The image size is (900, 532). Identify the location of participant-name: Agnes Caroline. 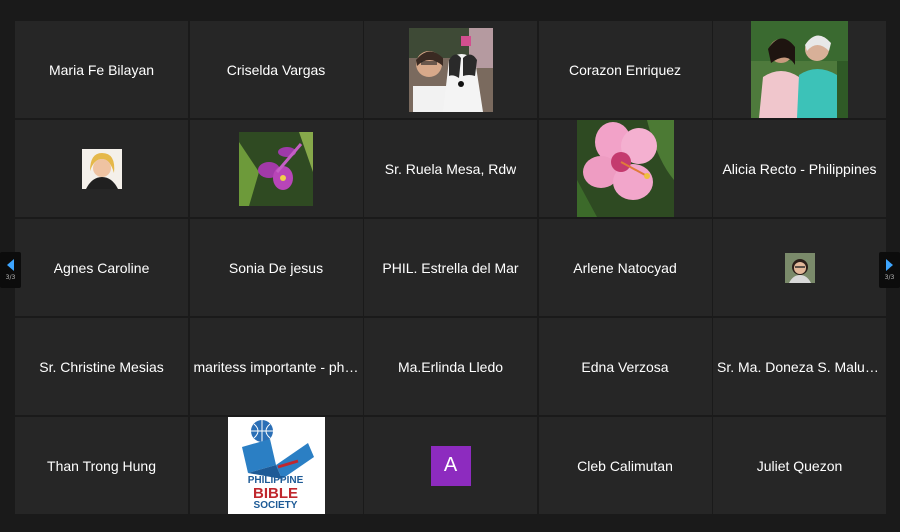
(101, 267).